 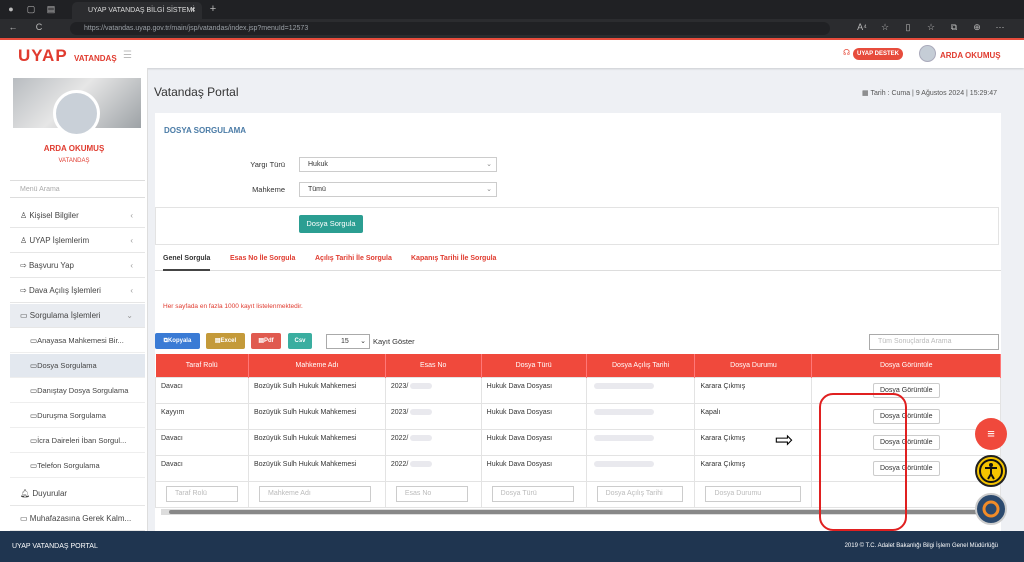 What do you see at coordinates (954, 27) in the screenshot?
I see `collections-icon: ⧉` at bounding box center [954, 27].